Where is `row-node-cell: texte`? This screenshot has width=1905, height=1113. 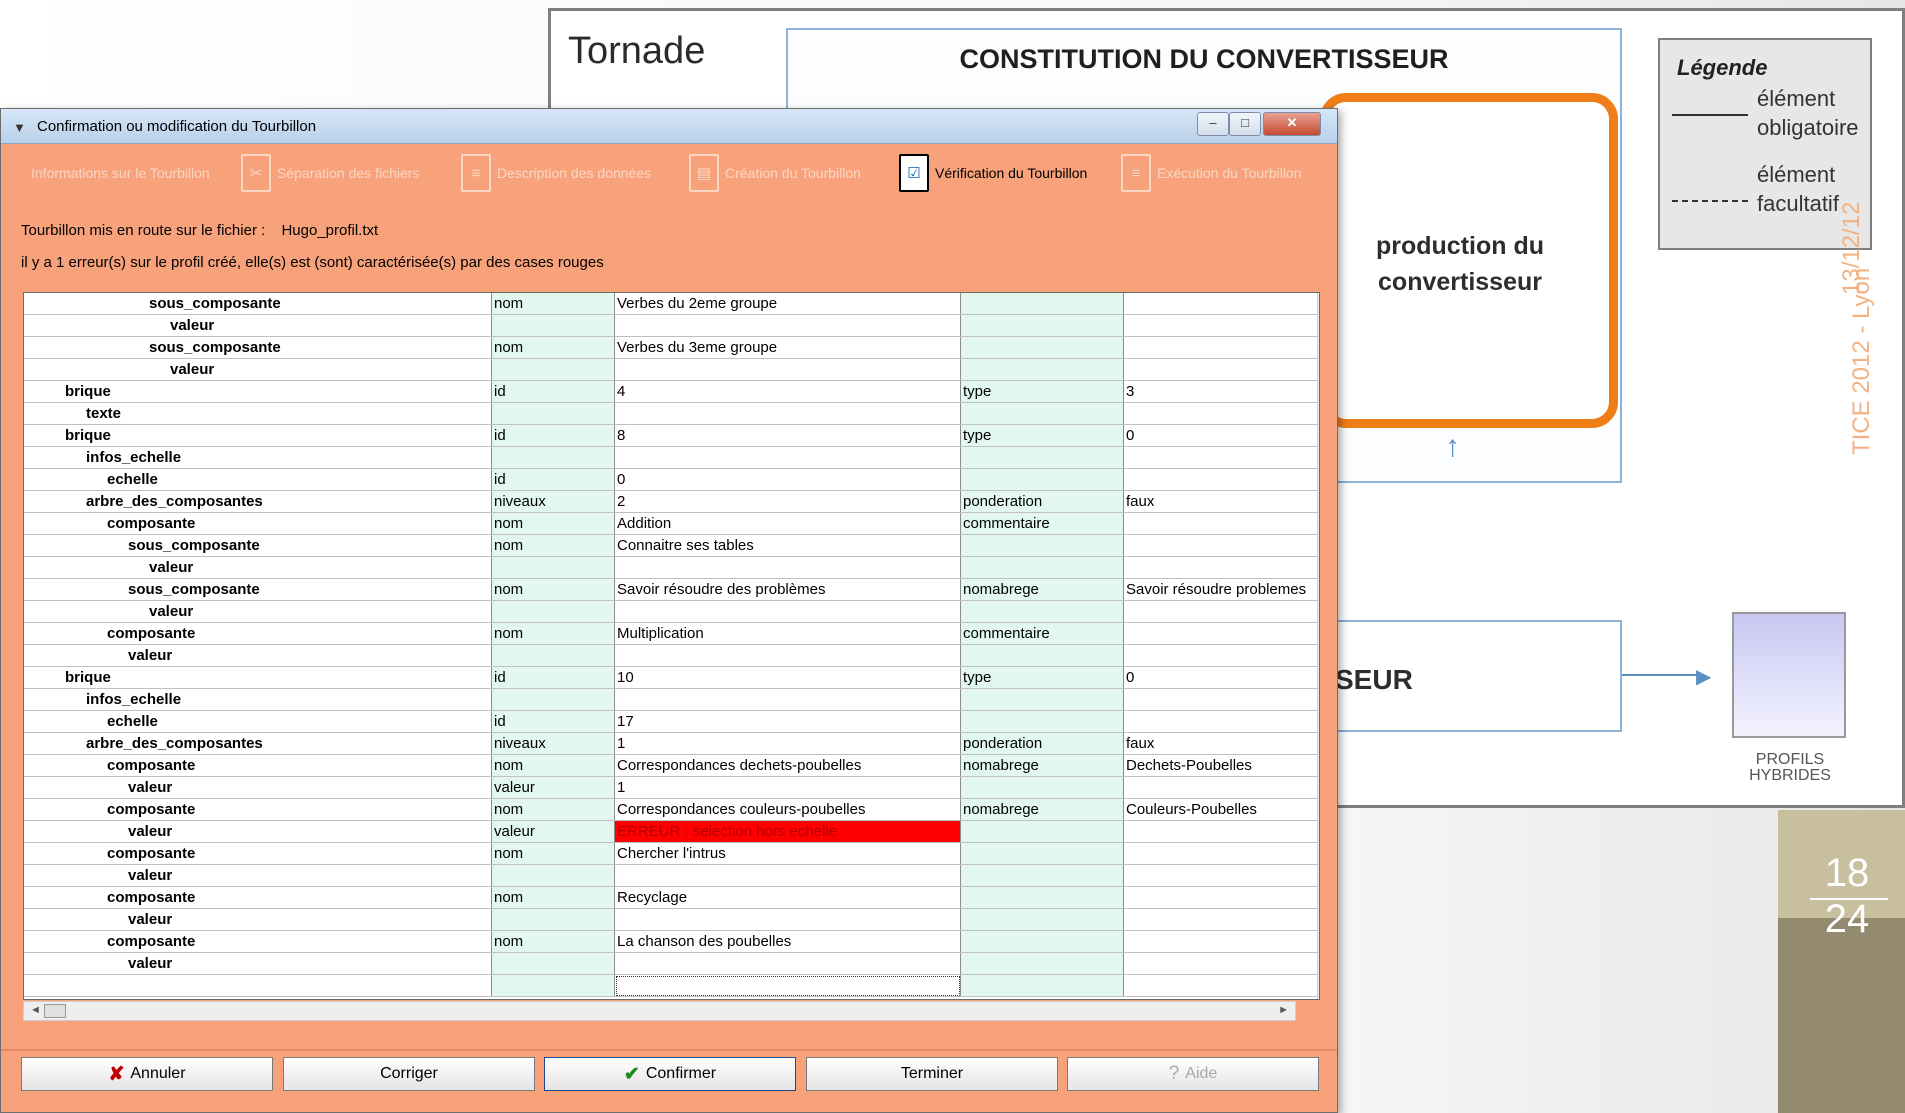 row-node-cell: texte is located at coordinates (258, 413).